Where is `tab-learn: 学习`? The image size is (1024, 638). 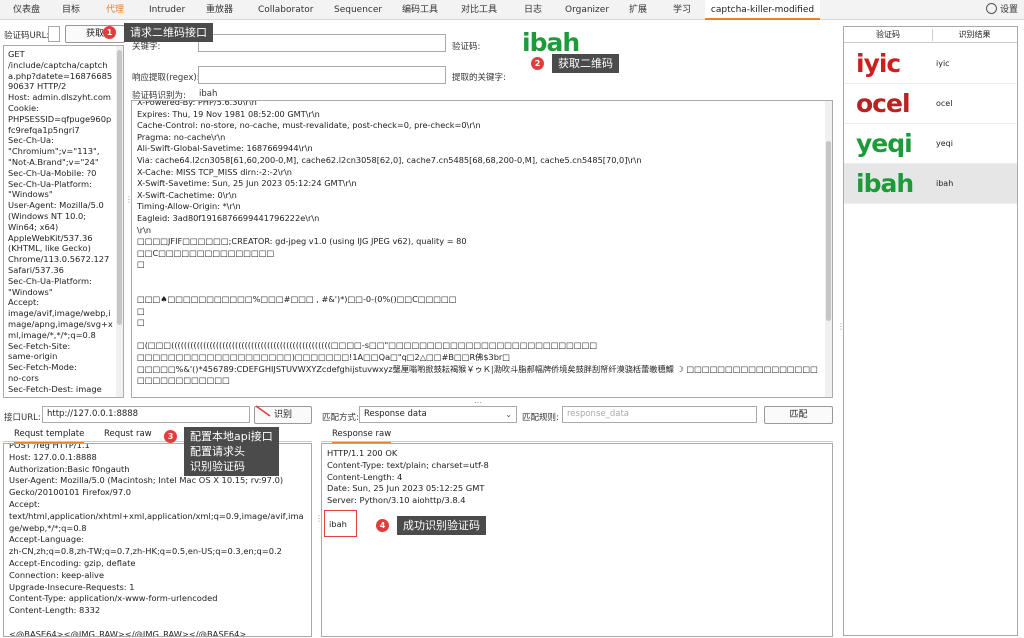 tab-learn: 学习 is located at coordinates (682, 10).